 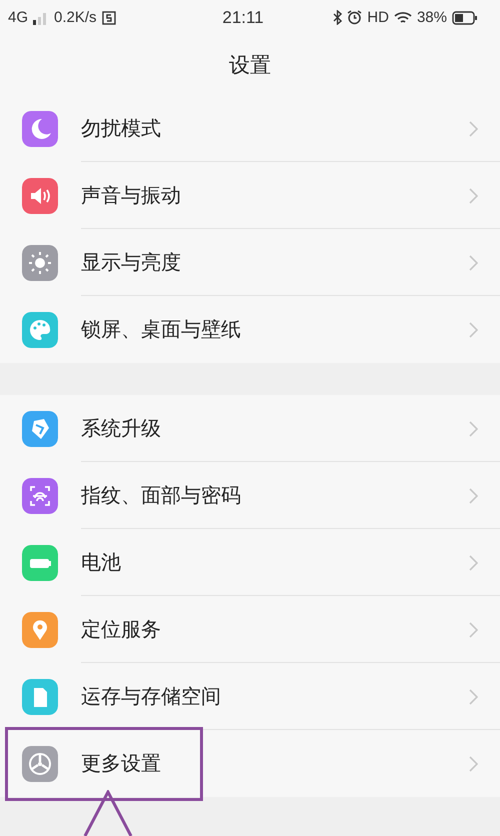 I want to click on alarm-icon, so click(x=354, y=17).